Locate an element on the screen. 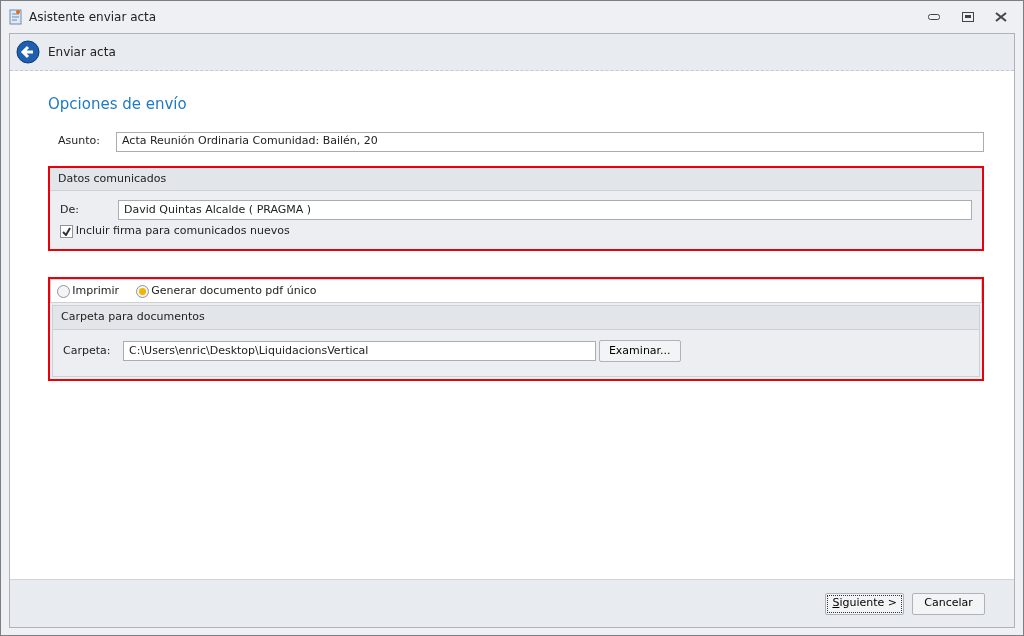 The height and width of the screenshot is (636, 1024). close-icon is located at coordinates (1001, 17).